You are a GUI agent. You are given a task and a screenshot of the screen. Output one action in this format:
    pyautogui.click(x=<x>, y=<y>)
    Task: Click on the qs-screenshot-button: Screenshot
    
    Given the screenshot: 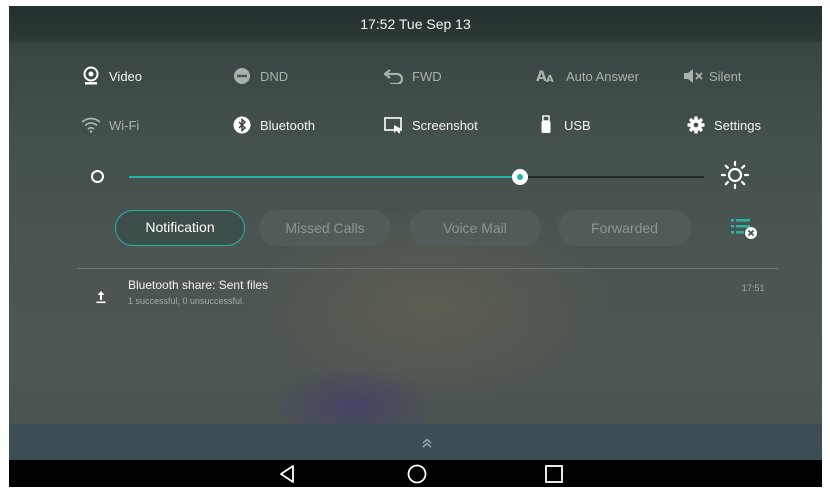 What is the action you would take?
    pyautogui.click(x=431, y=125)
    